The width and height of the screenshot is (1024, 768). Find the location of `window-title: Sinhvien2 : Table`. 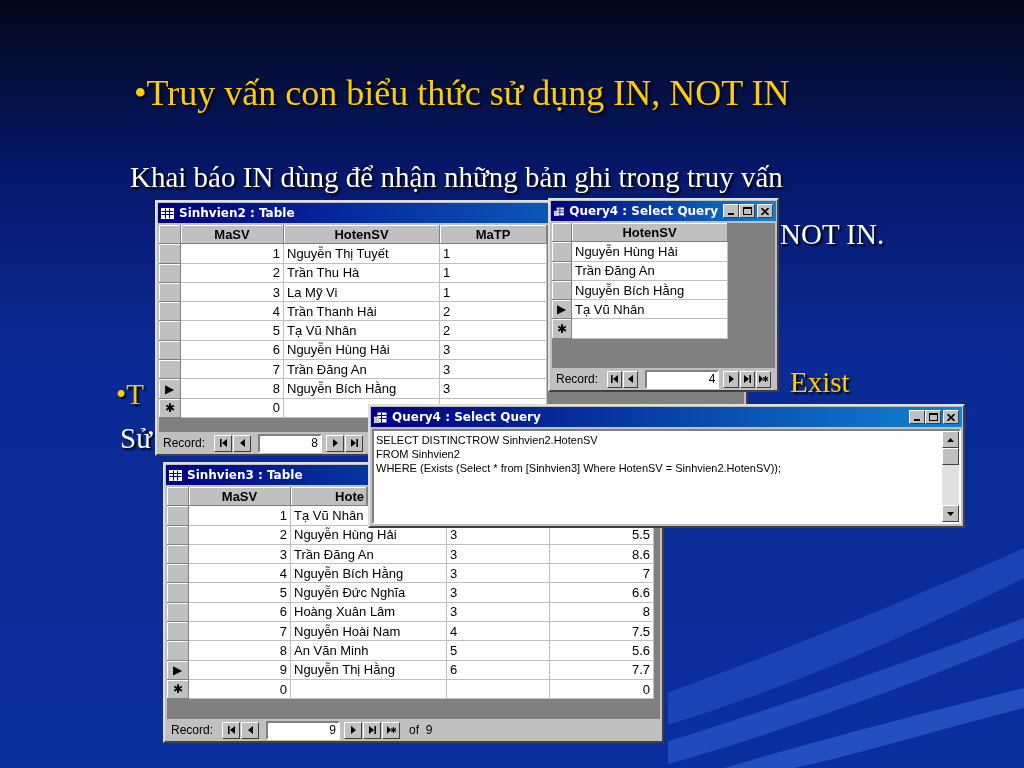

window-title: Sinhvien2 : Table is located at coordinates (237, 213).